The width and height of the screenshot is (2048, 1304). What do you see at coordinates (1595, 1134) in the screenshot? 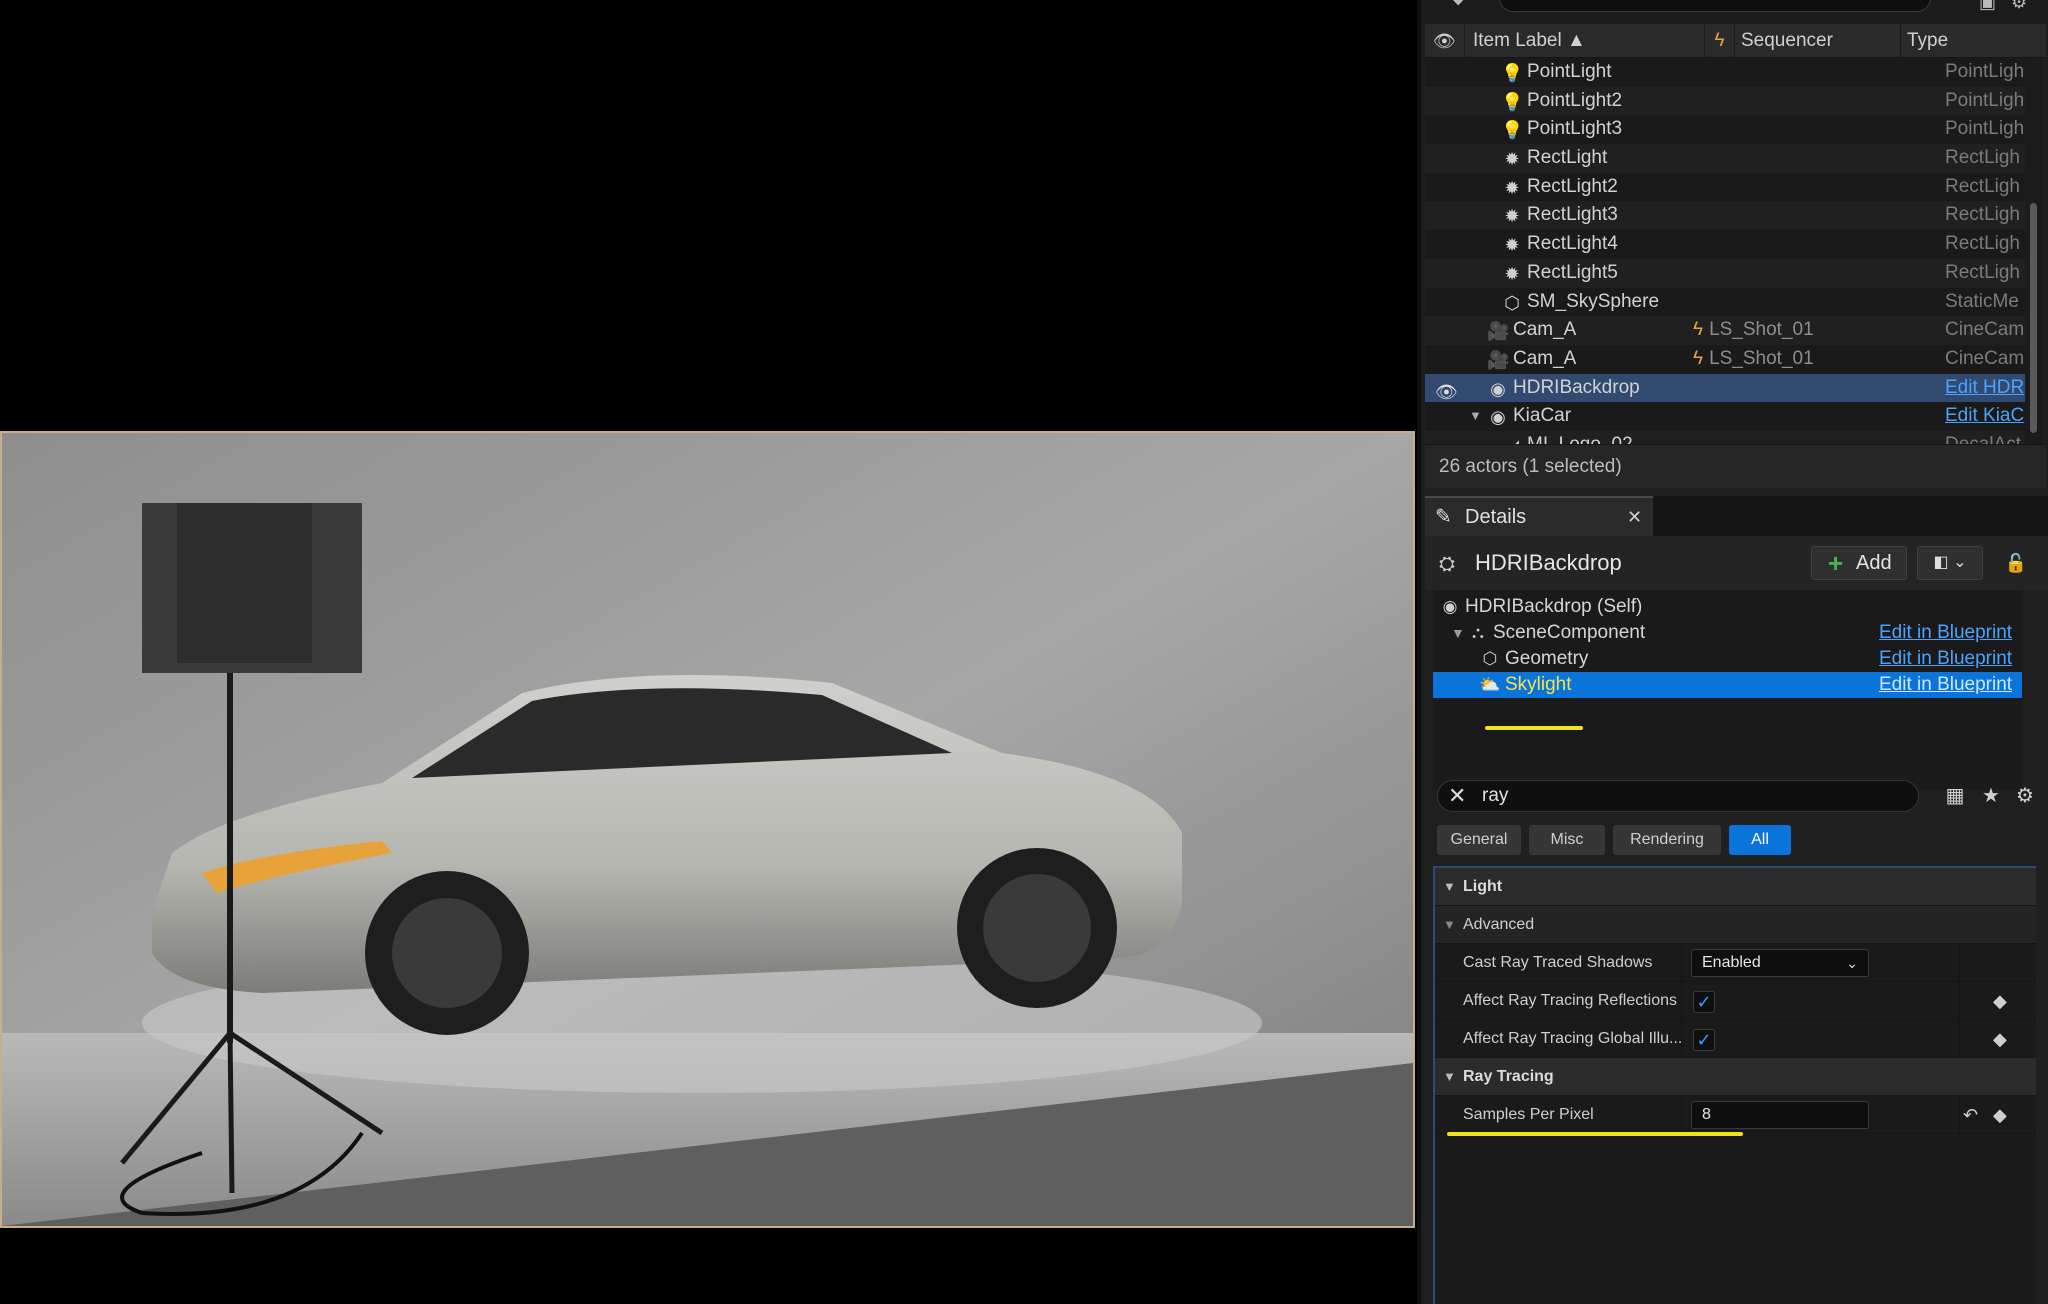
I see `samples-per-pixel-highlight-underline` at bounding box center [1595, 1134].